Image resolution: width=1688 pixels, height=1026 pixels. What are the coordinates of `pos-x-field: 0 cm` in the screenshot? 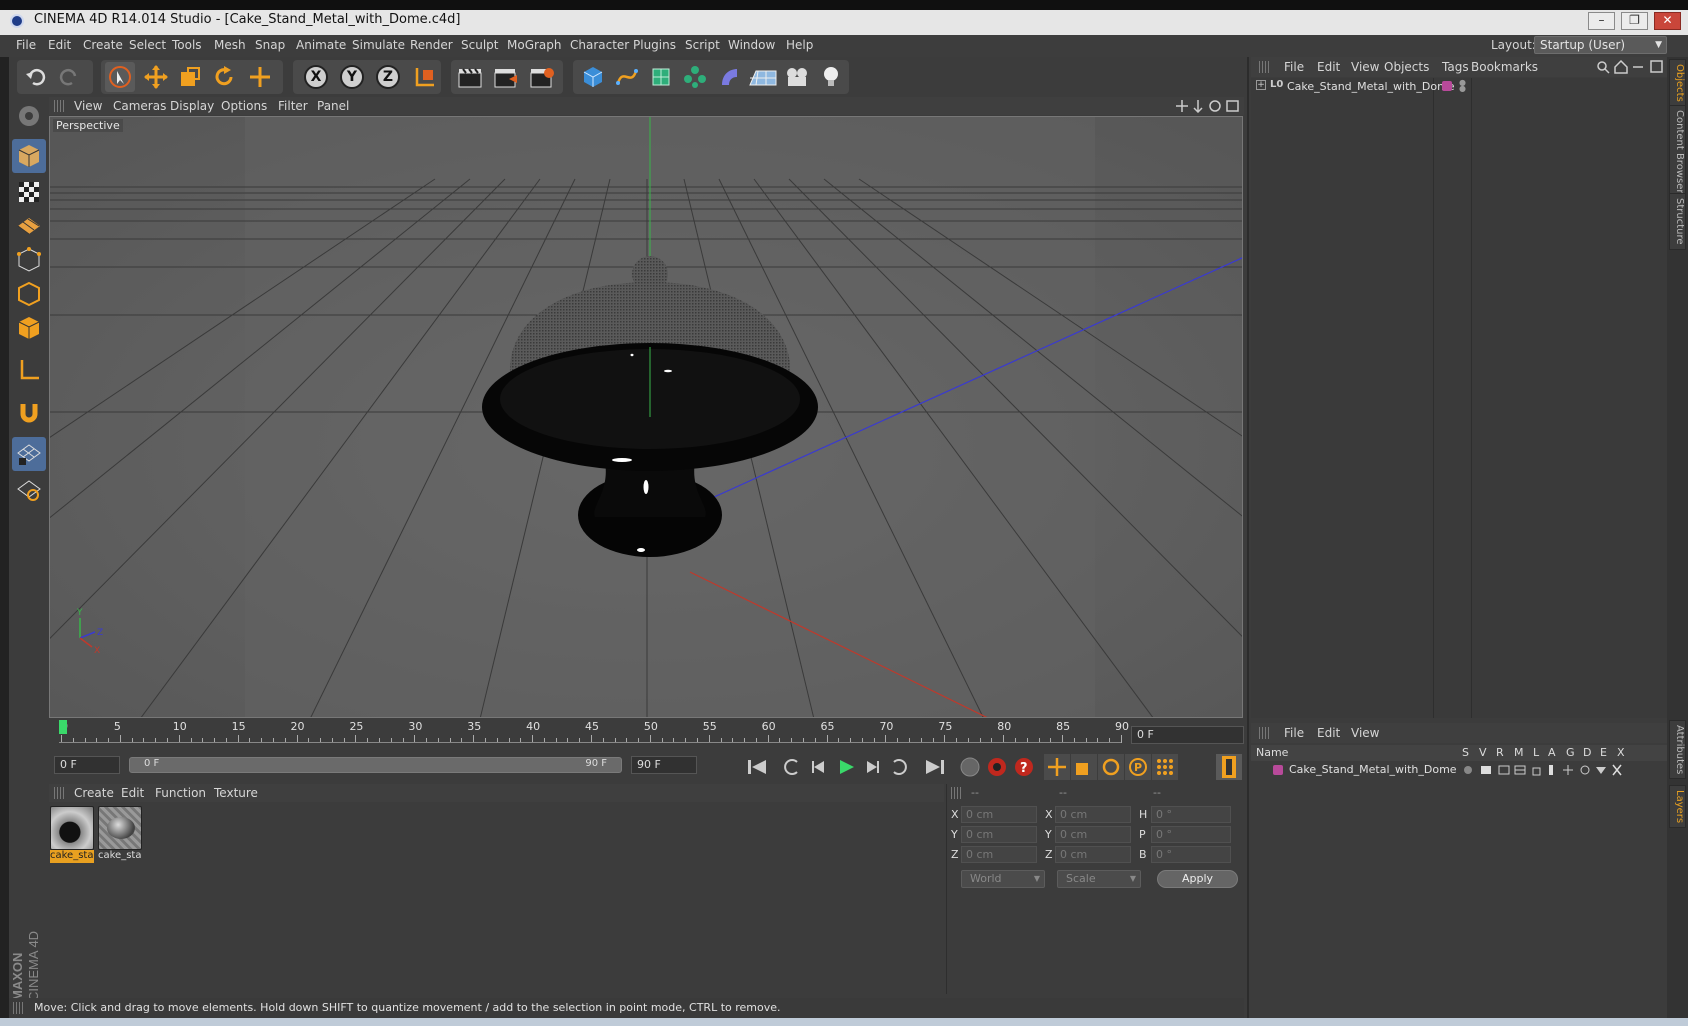 It's located at (999, 814).